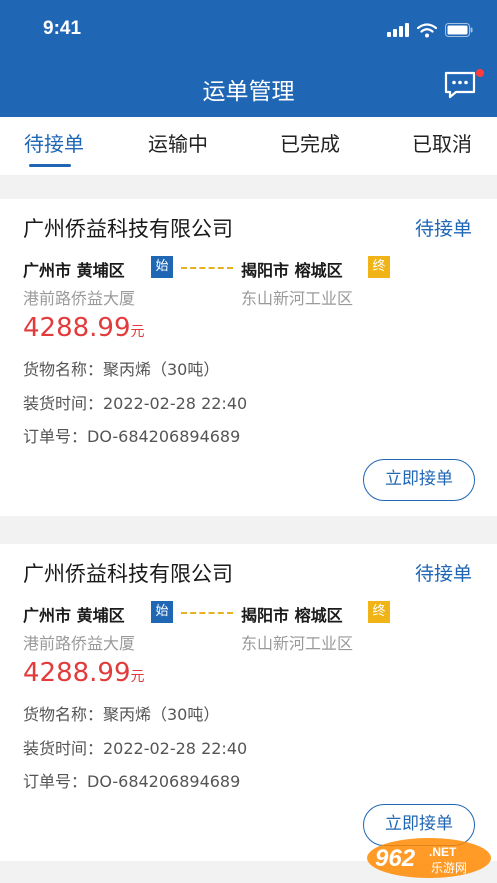 This screenshot has height=883, width=497. Describe the element at coordinates (248, 146) in the screenshot. I see `tab-bar: 待接单 运输中 已完成 已取消` at that location.